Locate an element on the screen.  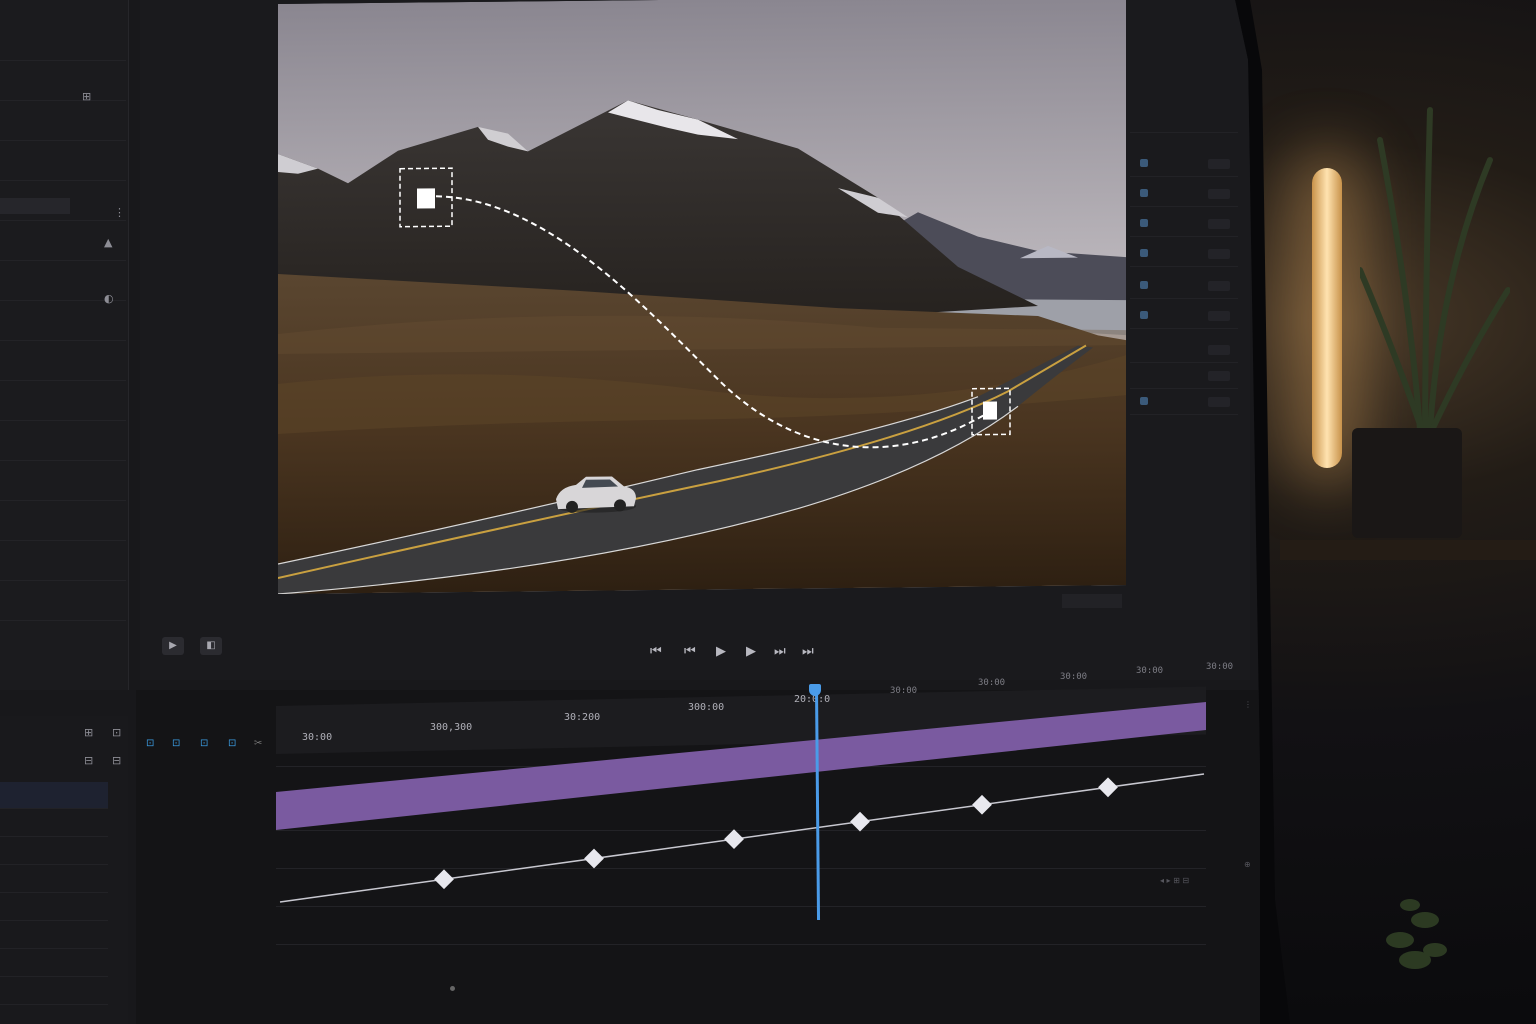
skip-start-icon: ⏮ is located at coordinates (656, 651).